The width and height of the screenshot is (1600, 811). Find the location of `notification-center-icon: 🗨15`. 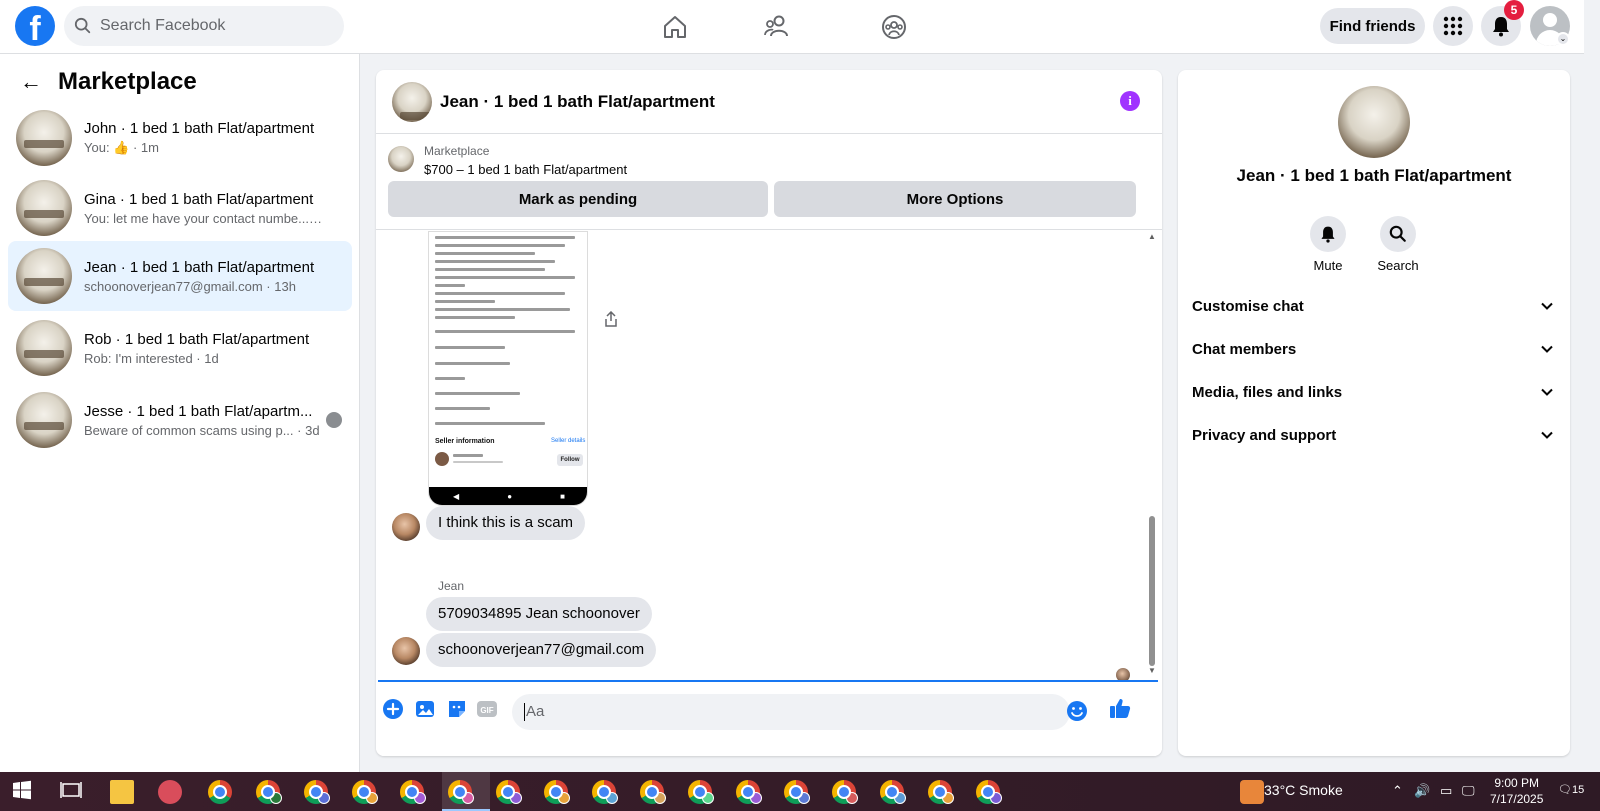

notification-center-icon: 🗨15 is located at coordinates (1571, 789).